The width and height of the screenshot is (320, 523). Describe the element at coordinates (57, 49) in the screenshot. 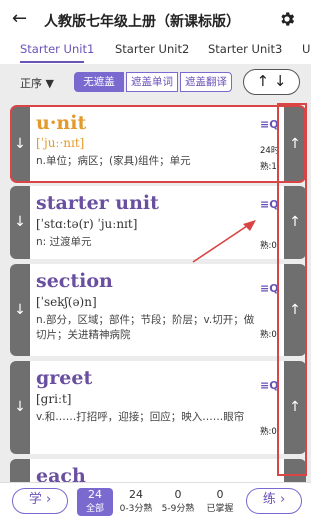

I see `tab-starter-unit1: Starter Unit1` at that location.